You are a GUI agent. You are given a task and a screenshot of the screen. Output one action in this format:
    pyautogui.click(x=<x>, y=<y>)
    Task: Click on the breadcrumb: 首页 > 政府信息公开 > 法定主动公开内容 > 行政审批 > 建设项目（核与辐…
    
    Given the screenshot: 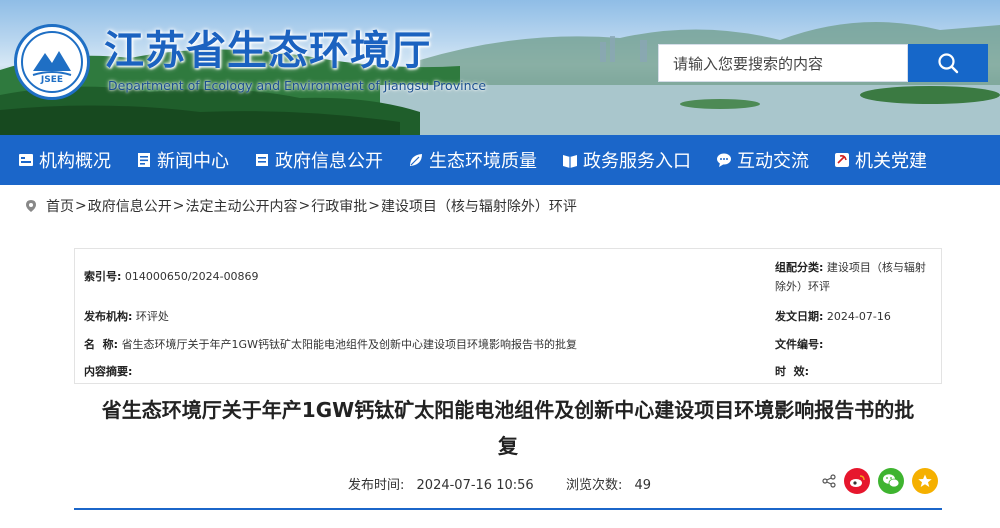 What is the action you would take?
    pyautogui.click(x=300, y=206)
    